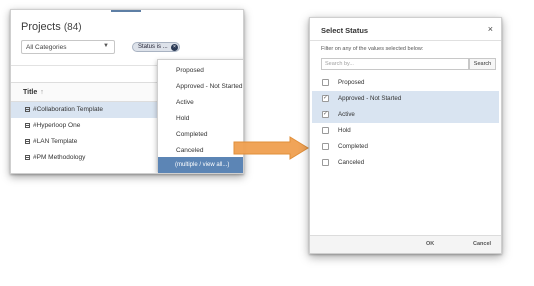 The width and height of the screenshot is (534, 286). What do you see at coordinates (405, 147) in the screenshot?
I see `status-option-completed: Completed` at bounding box center [405, 147].